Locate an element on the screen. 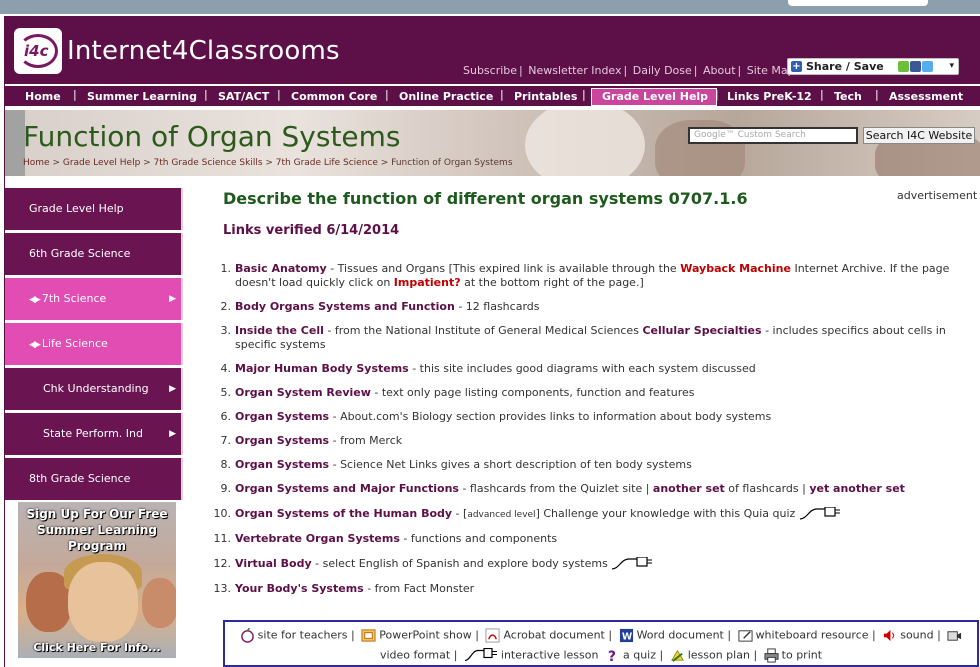 This screenshot has width=980, height=667. link-another-set: another set is located at coordinates (689, 488).